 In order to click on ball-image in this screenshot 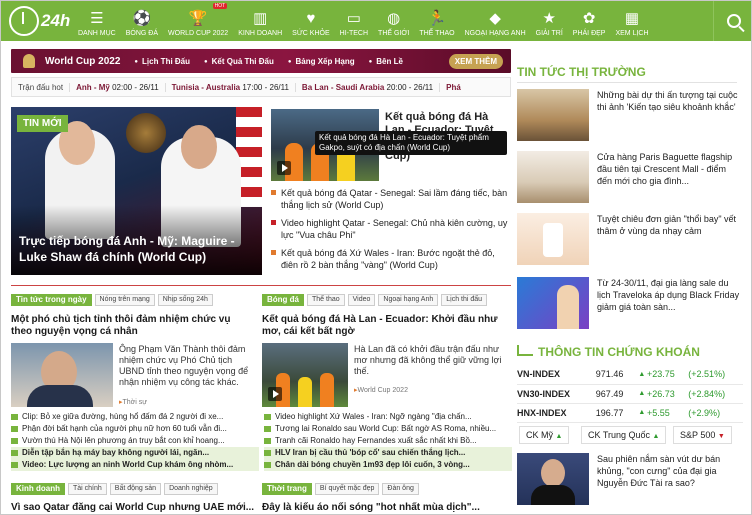, I will do `click(146, 133)`.